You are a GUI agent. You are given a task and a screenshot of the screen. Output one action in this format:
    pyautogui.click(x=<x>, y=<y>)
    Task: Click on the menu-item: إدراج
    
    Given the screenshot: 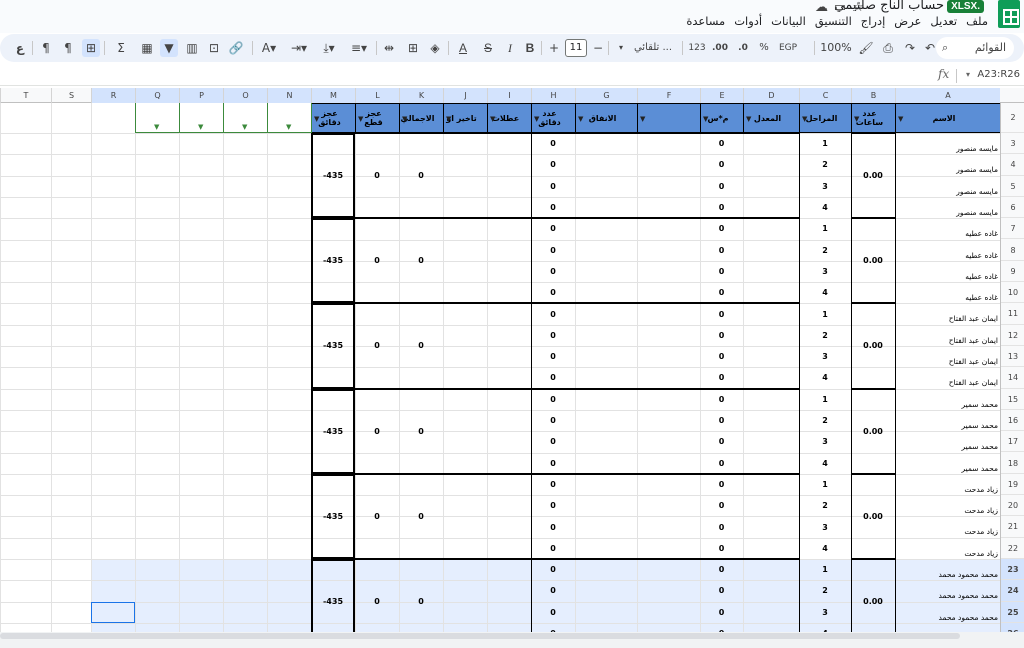 What is the action you would take?
    pyautogui.click(x=873, y=21)
    